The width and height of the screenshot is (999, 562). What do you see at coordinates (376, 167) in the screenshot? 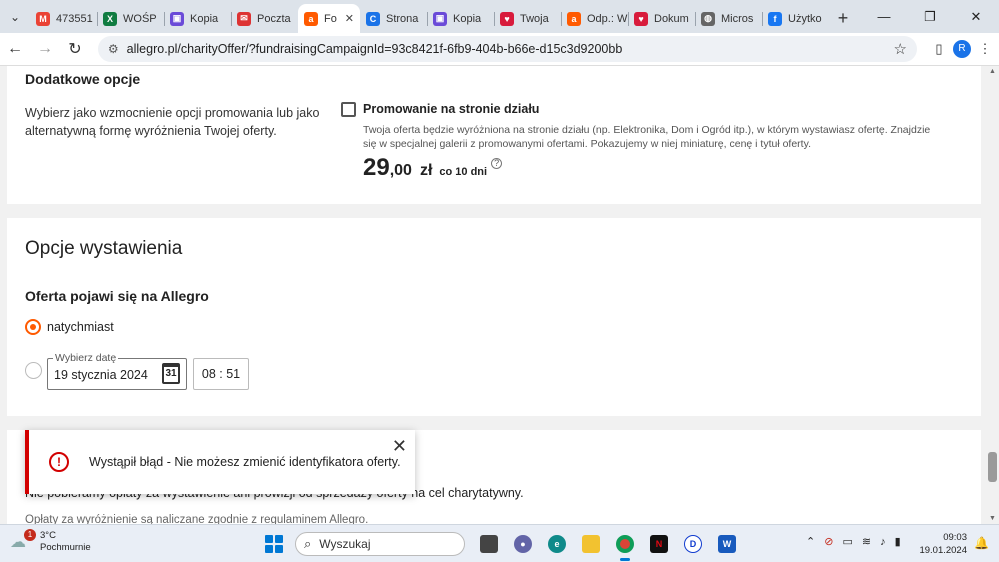
I see `price-integer: 29` at bounding box center [376, 167].